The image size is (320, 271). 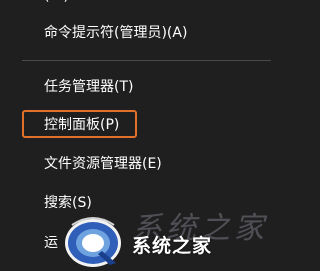 What do you see at coordinates (51, 243) in the screenshot?
I see `menu-item-run: 运` at bounding box center [51, 243].